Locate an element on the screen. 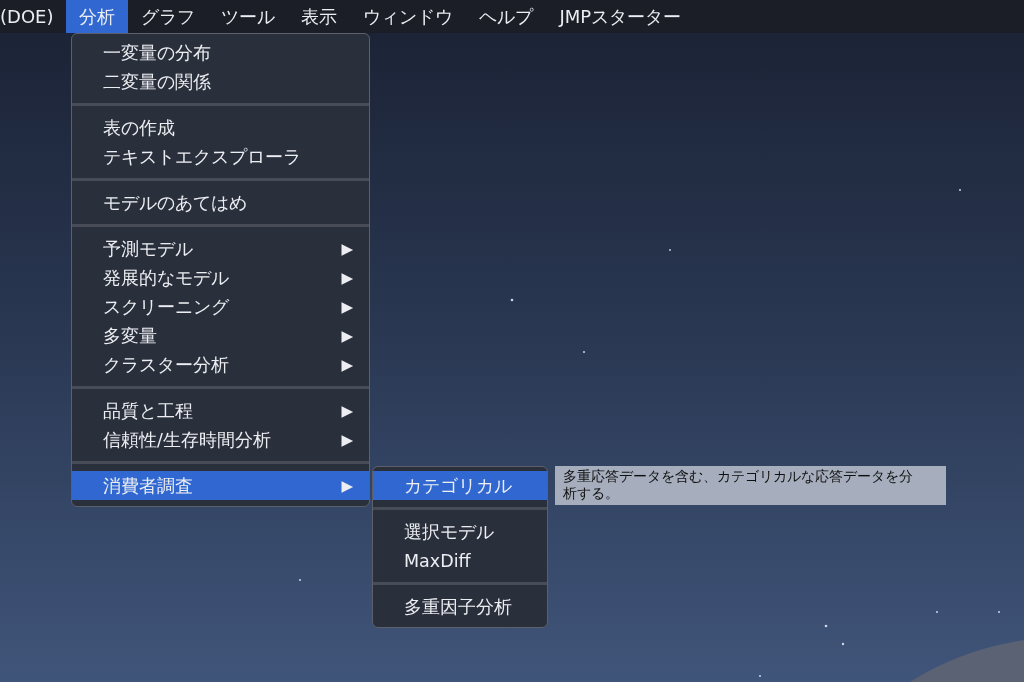 This screenshot has height=682, width=1024. menu-bar-item: (DOE) is located at coordinates (33, 16).